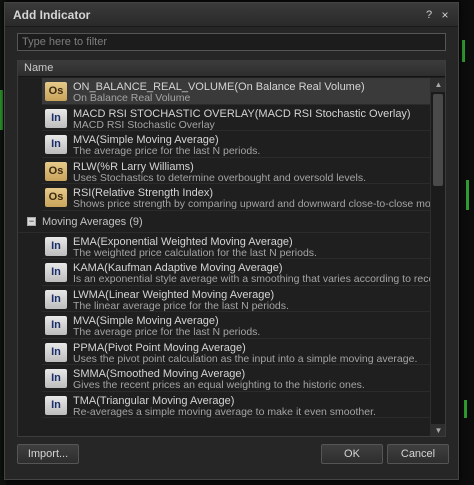 Image resolution: width=474 pixels, height=485 pixels. What do you see at coordinates (467, 242) in the screenshot?
I see `background-chart-right` at bounding box center [467, 242].